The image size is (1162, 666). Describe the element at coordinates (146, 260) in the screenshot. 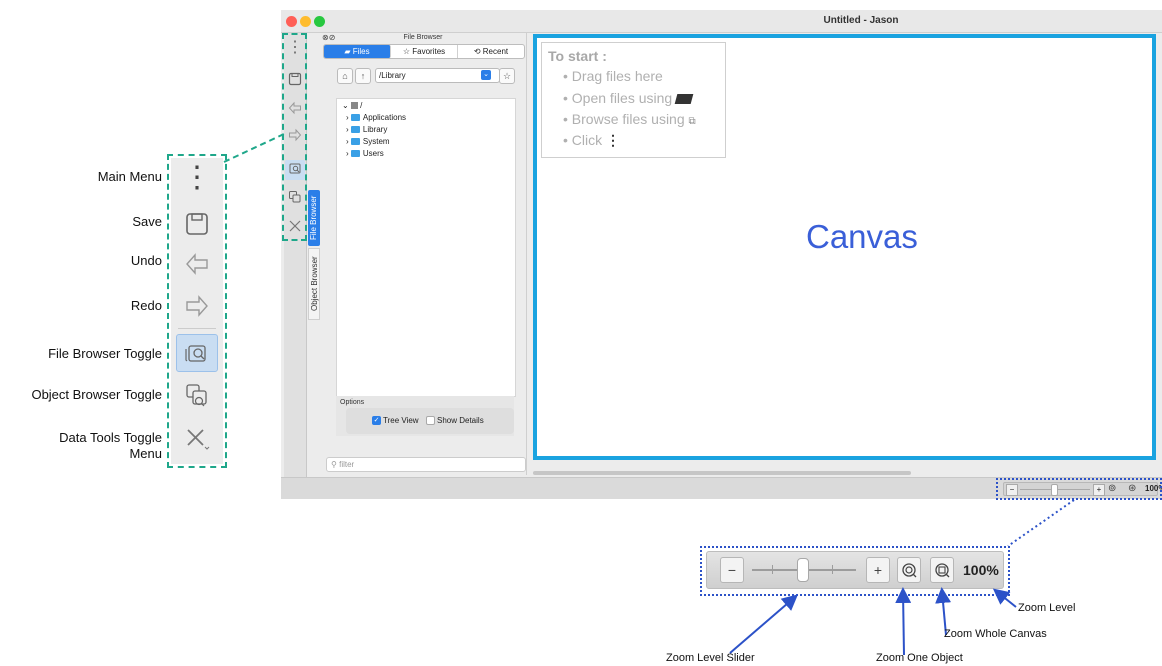

I see `callout-undo: Undo` at that location.